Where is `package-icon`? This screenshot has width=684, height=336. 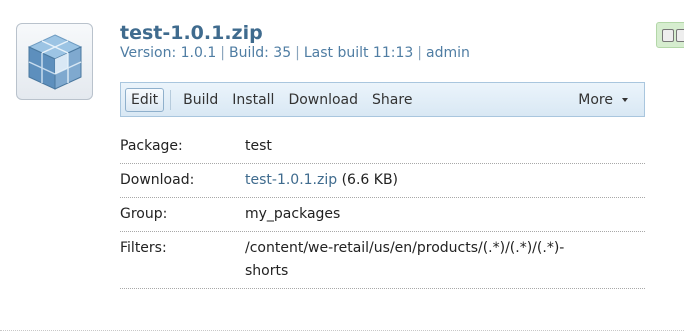
package-icon is located at coordinates (54, 61).